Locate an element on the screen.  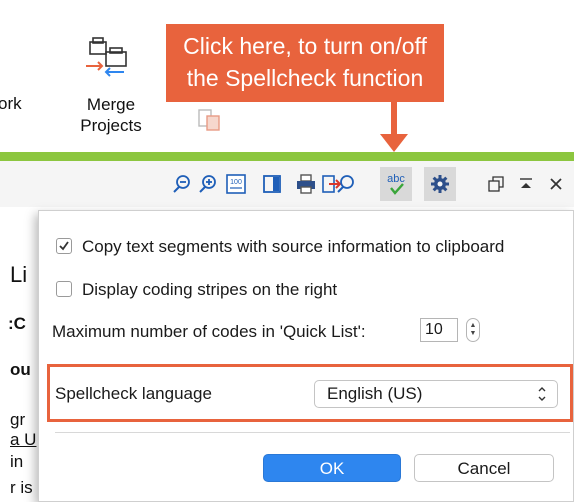
settings-gear-icon is located at coordinates (440, 184).